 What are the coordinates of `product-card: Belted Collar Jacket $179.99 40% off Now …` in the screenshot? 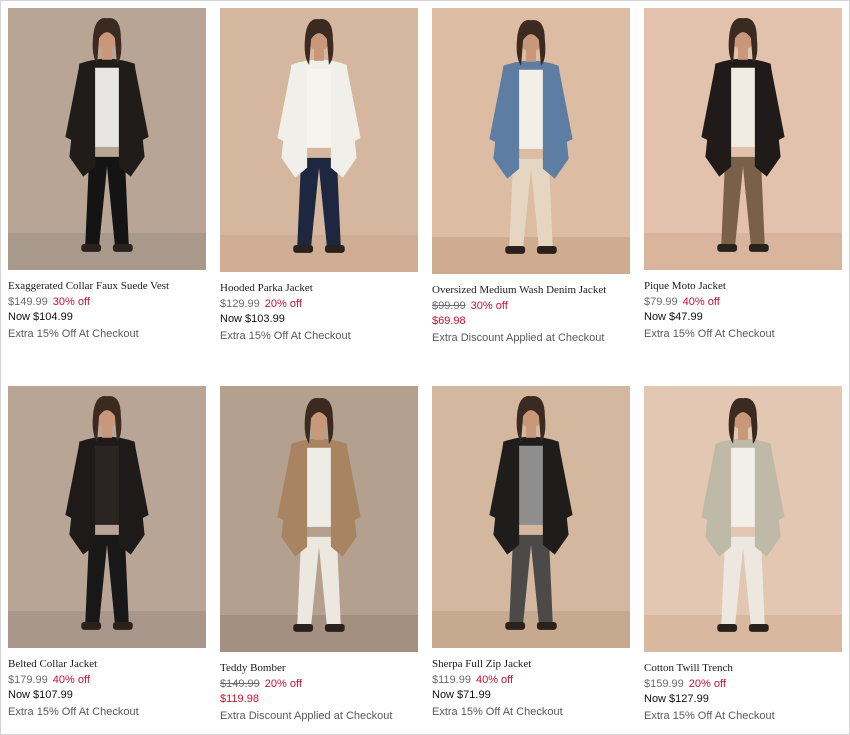 It's located at (108, 553).